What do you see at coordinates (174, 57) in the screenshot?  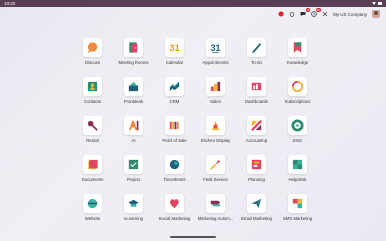 I see `app-calendar: 31 Calendar` at bounding box center [174, 57].